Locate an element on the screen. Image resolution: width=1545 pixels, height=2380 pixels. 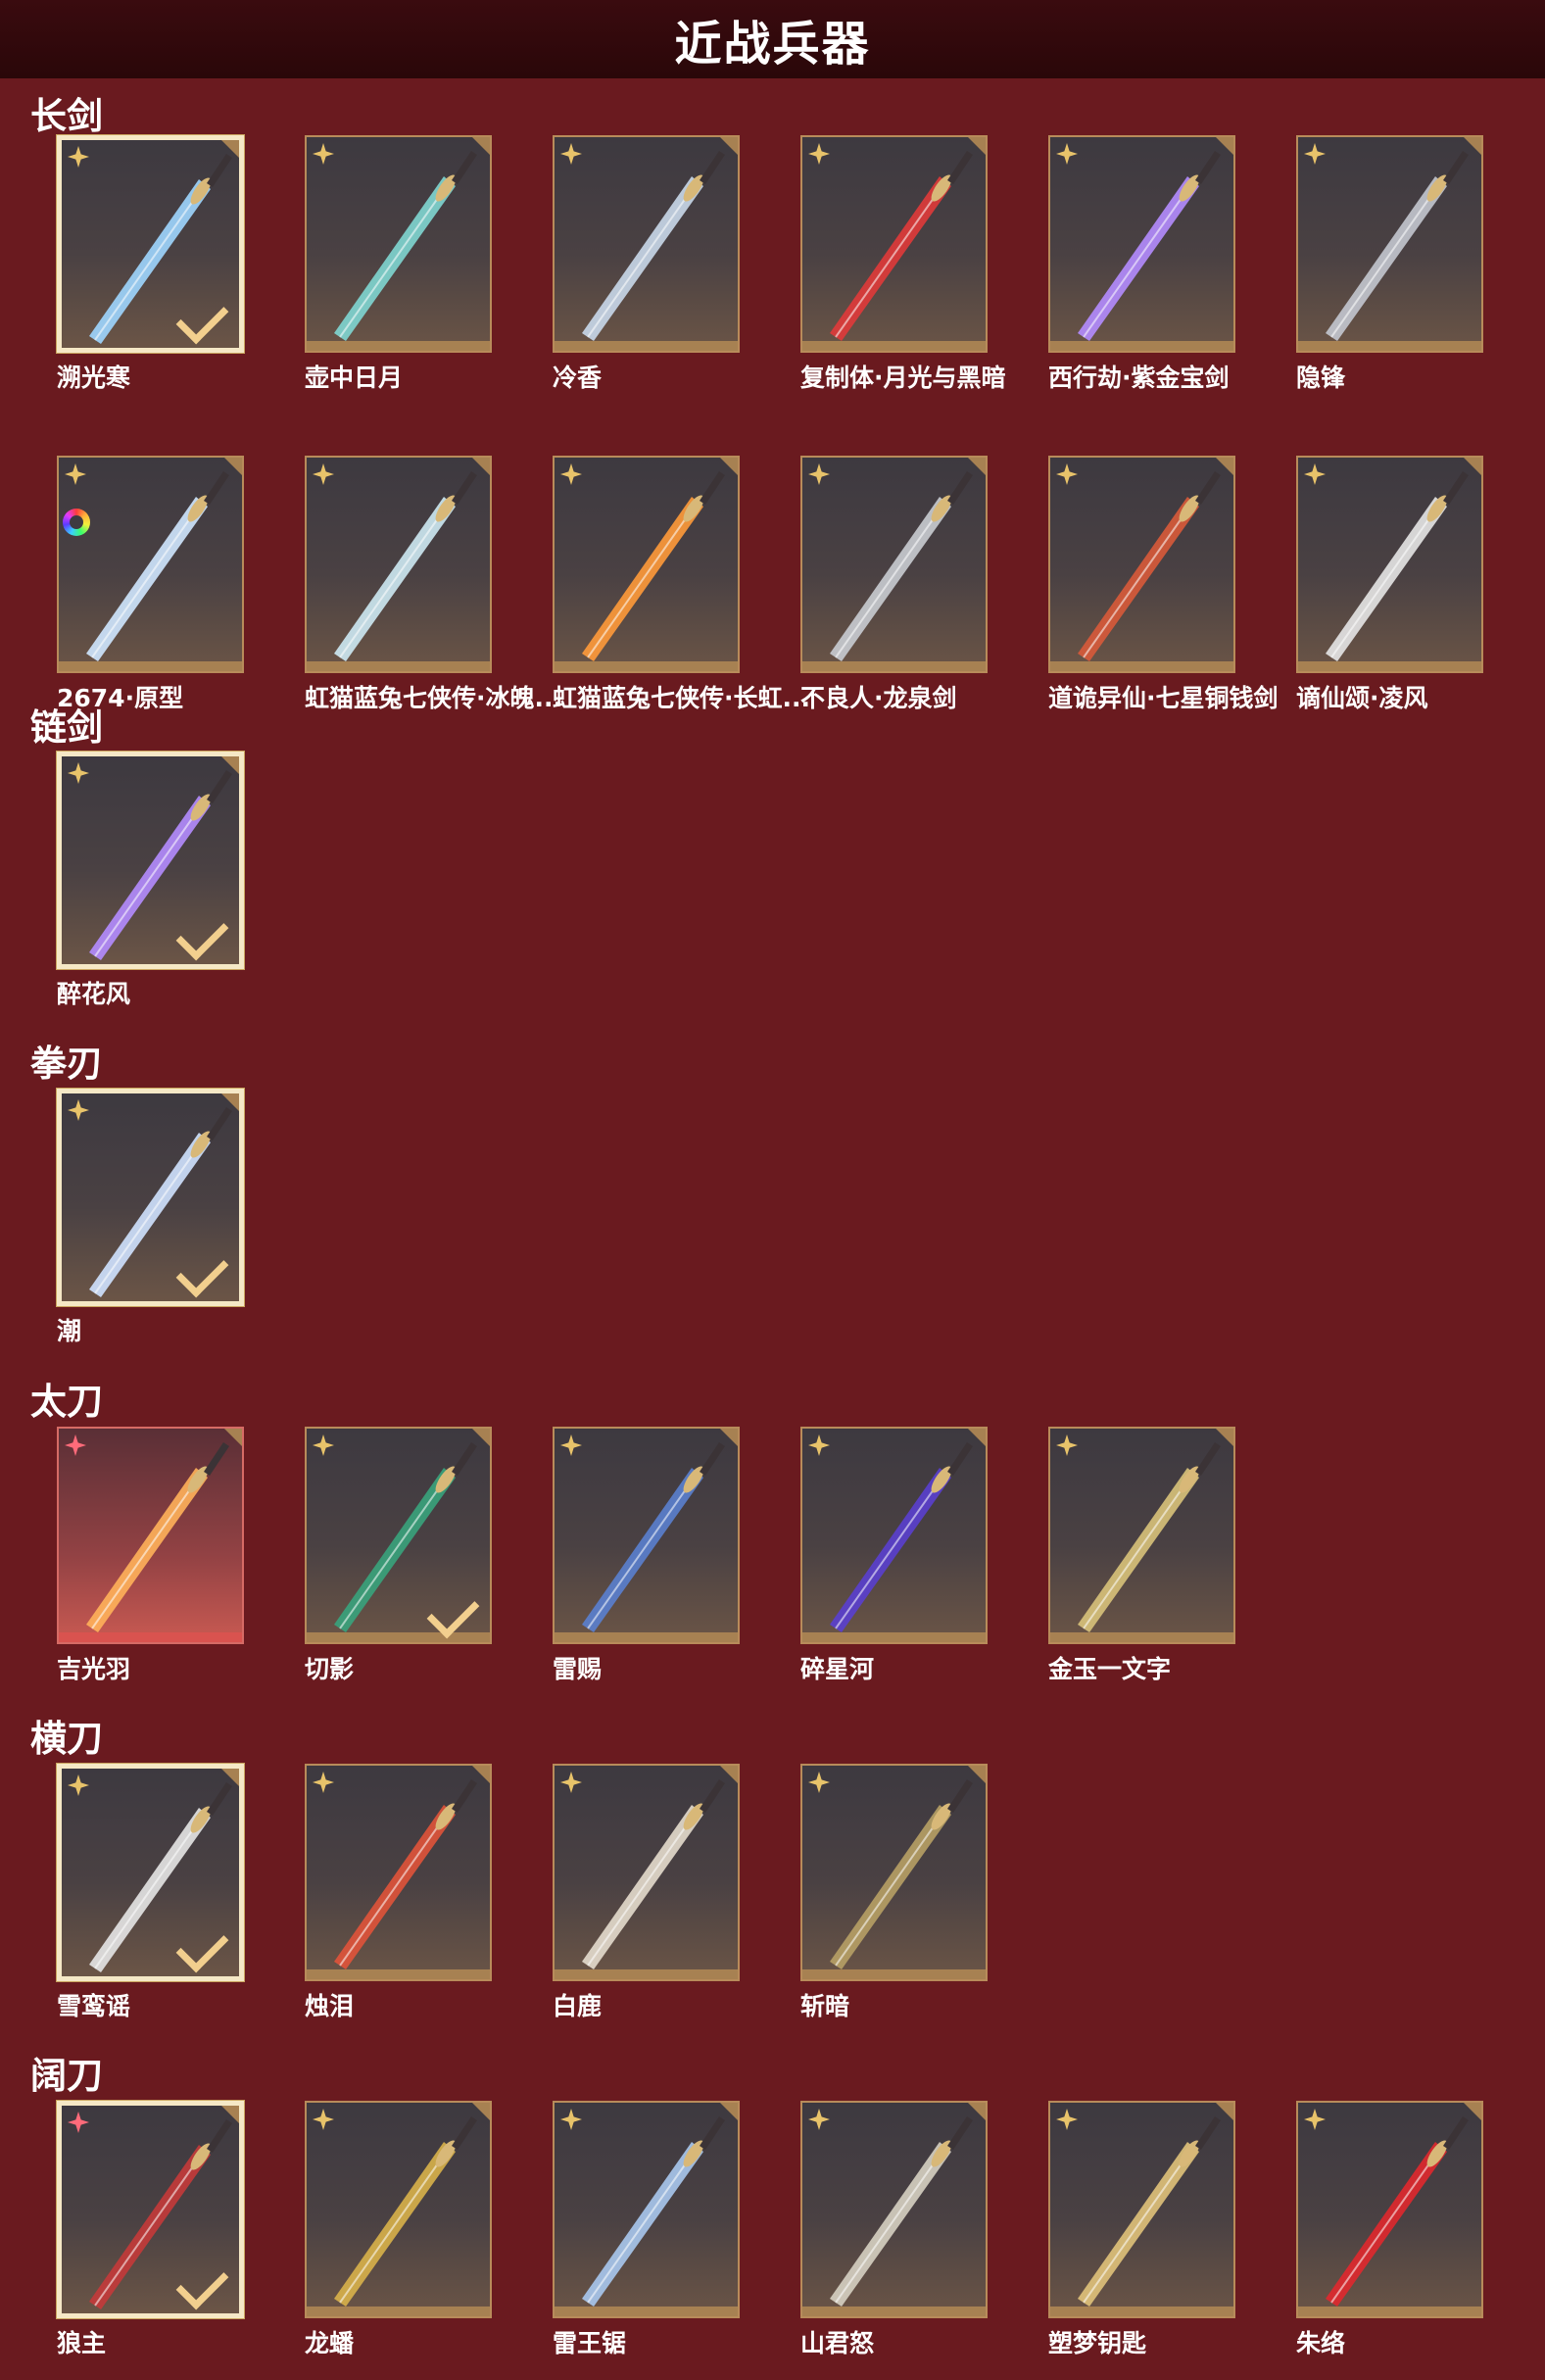
weapon-name-label: 塑梦钥匙 is located at coordinates (1097, 2343).